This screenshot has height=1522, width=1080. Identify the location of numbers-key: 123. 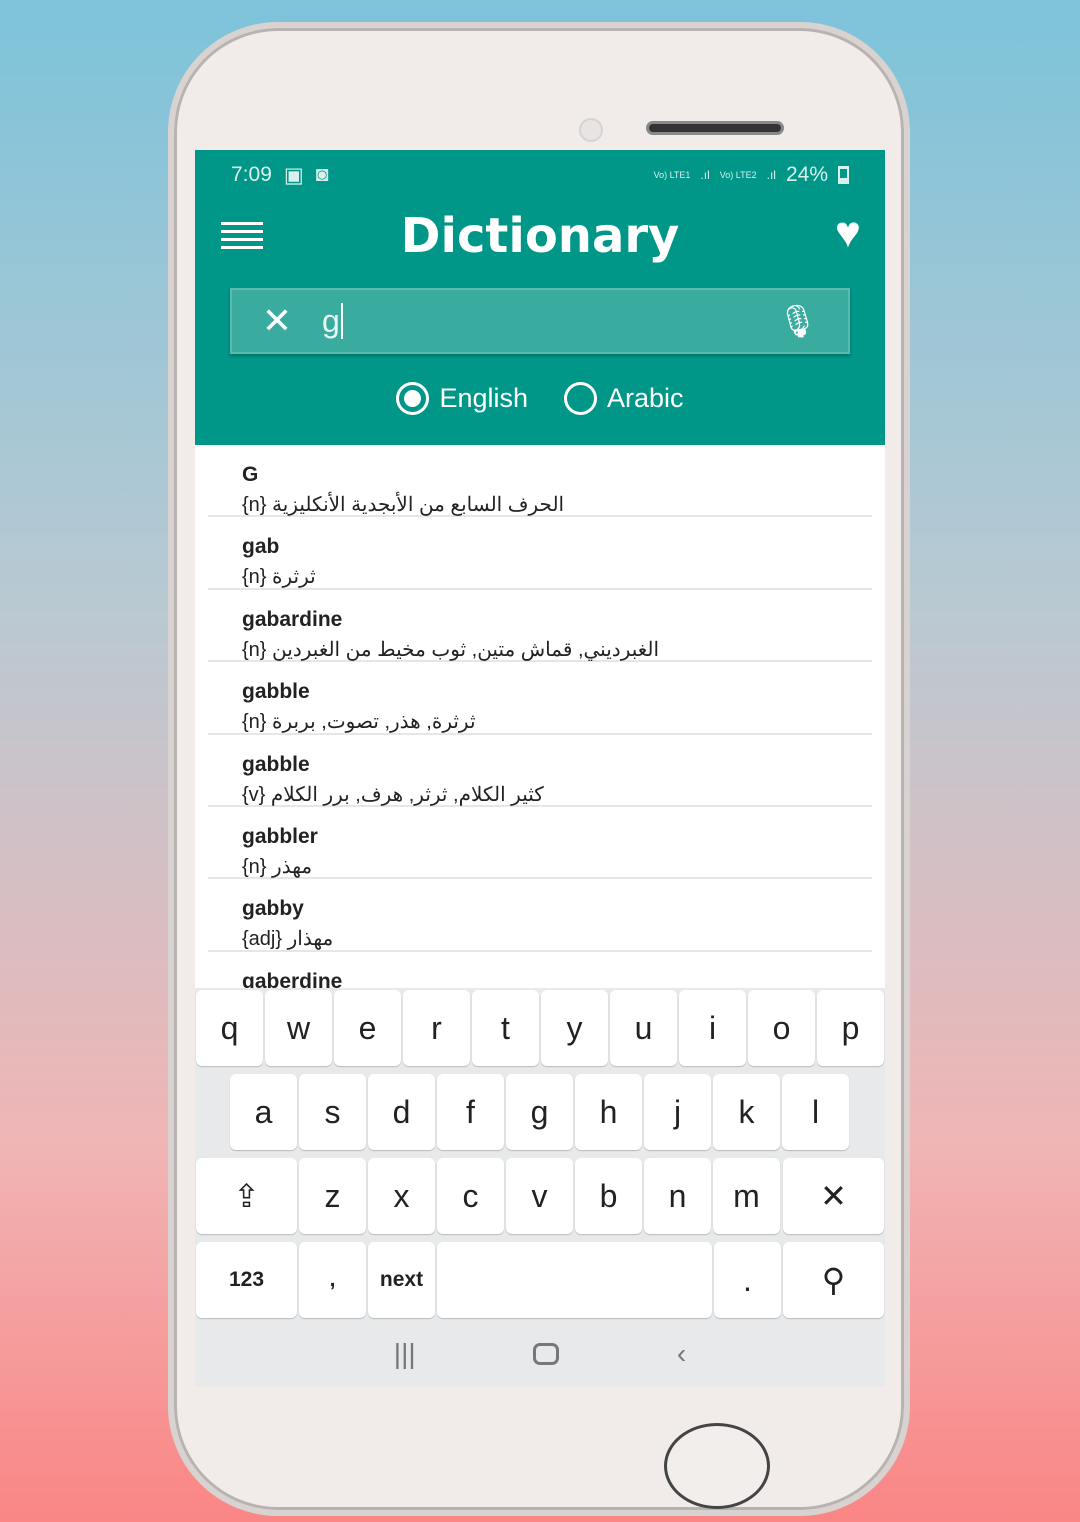
(246, 1280).